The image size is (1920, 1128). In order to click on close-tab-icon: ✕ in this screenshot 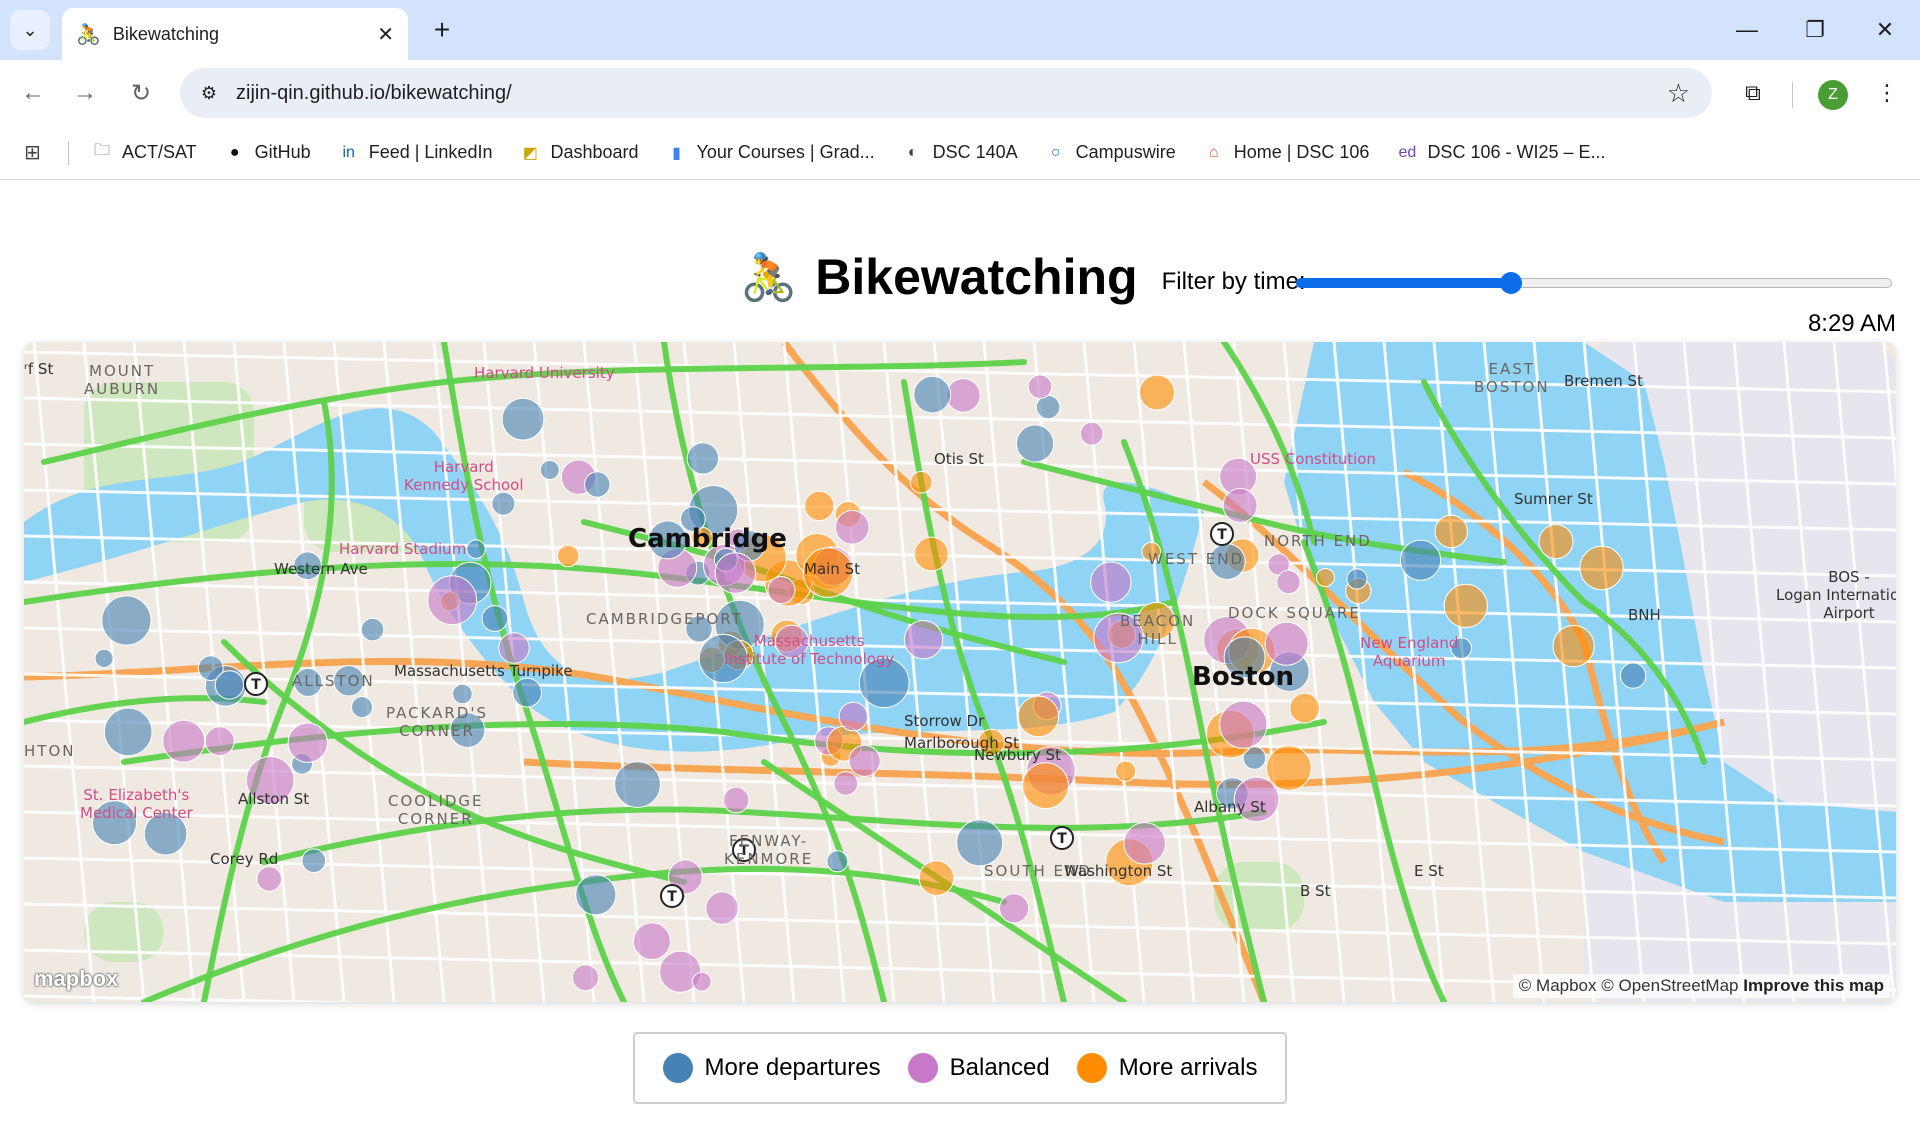, I will do `click(385, 34)`.